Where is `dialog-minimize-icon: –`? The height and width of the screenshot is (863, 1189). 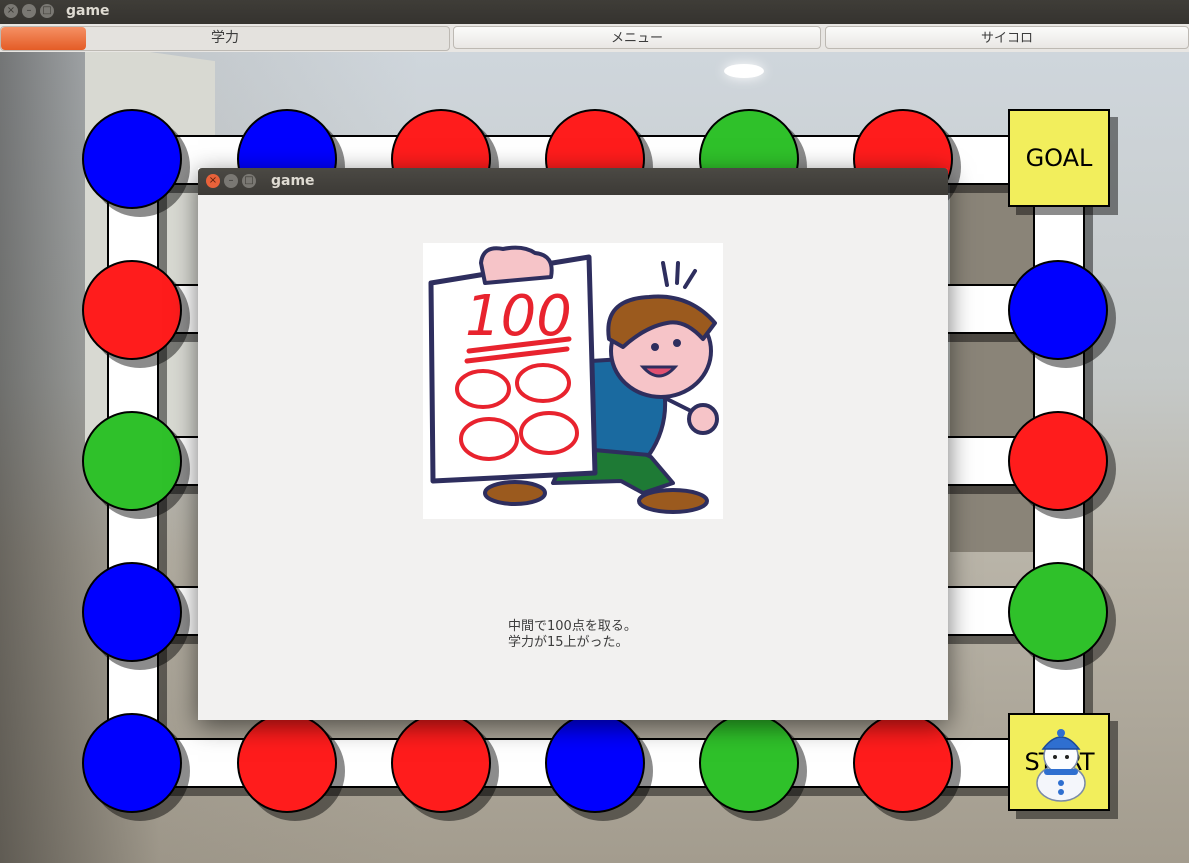
dialog-minimize-icon: – is located at coordinates (231, 181).